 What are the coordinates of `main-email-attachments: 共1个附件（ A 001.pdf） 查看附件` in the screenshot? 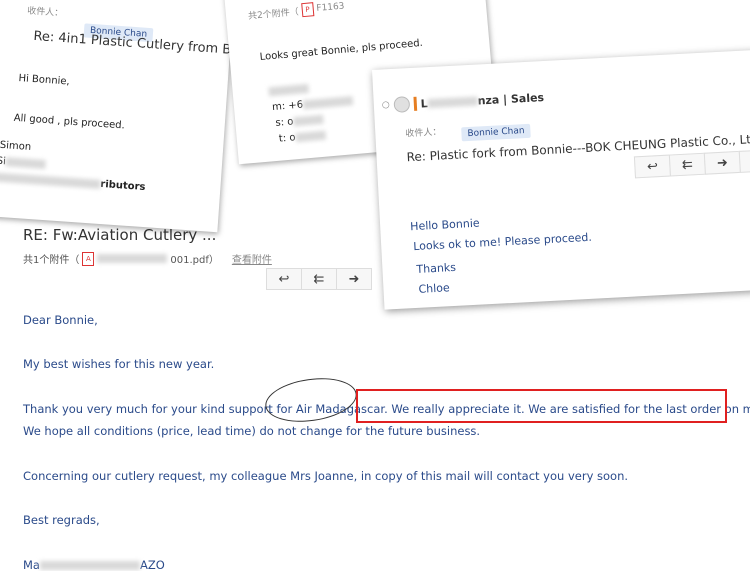 It's located at (147, 258).